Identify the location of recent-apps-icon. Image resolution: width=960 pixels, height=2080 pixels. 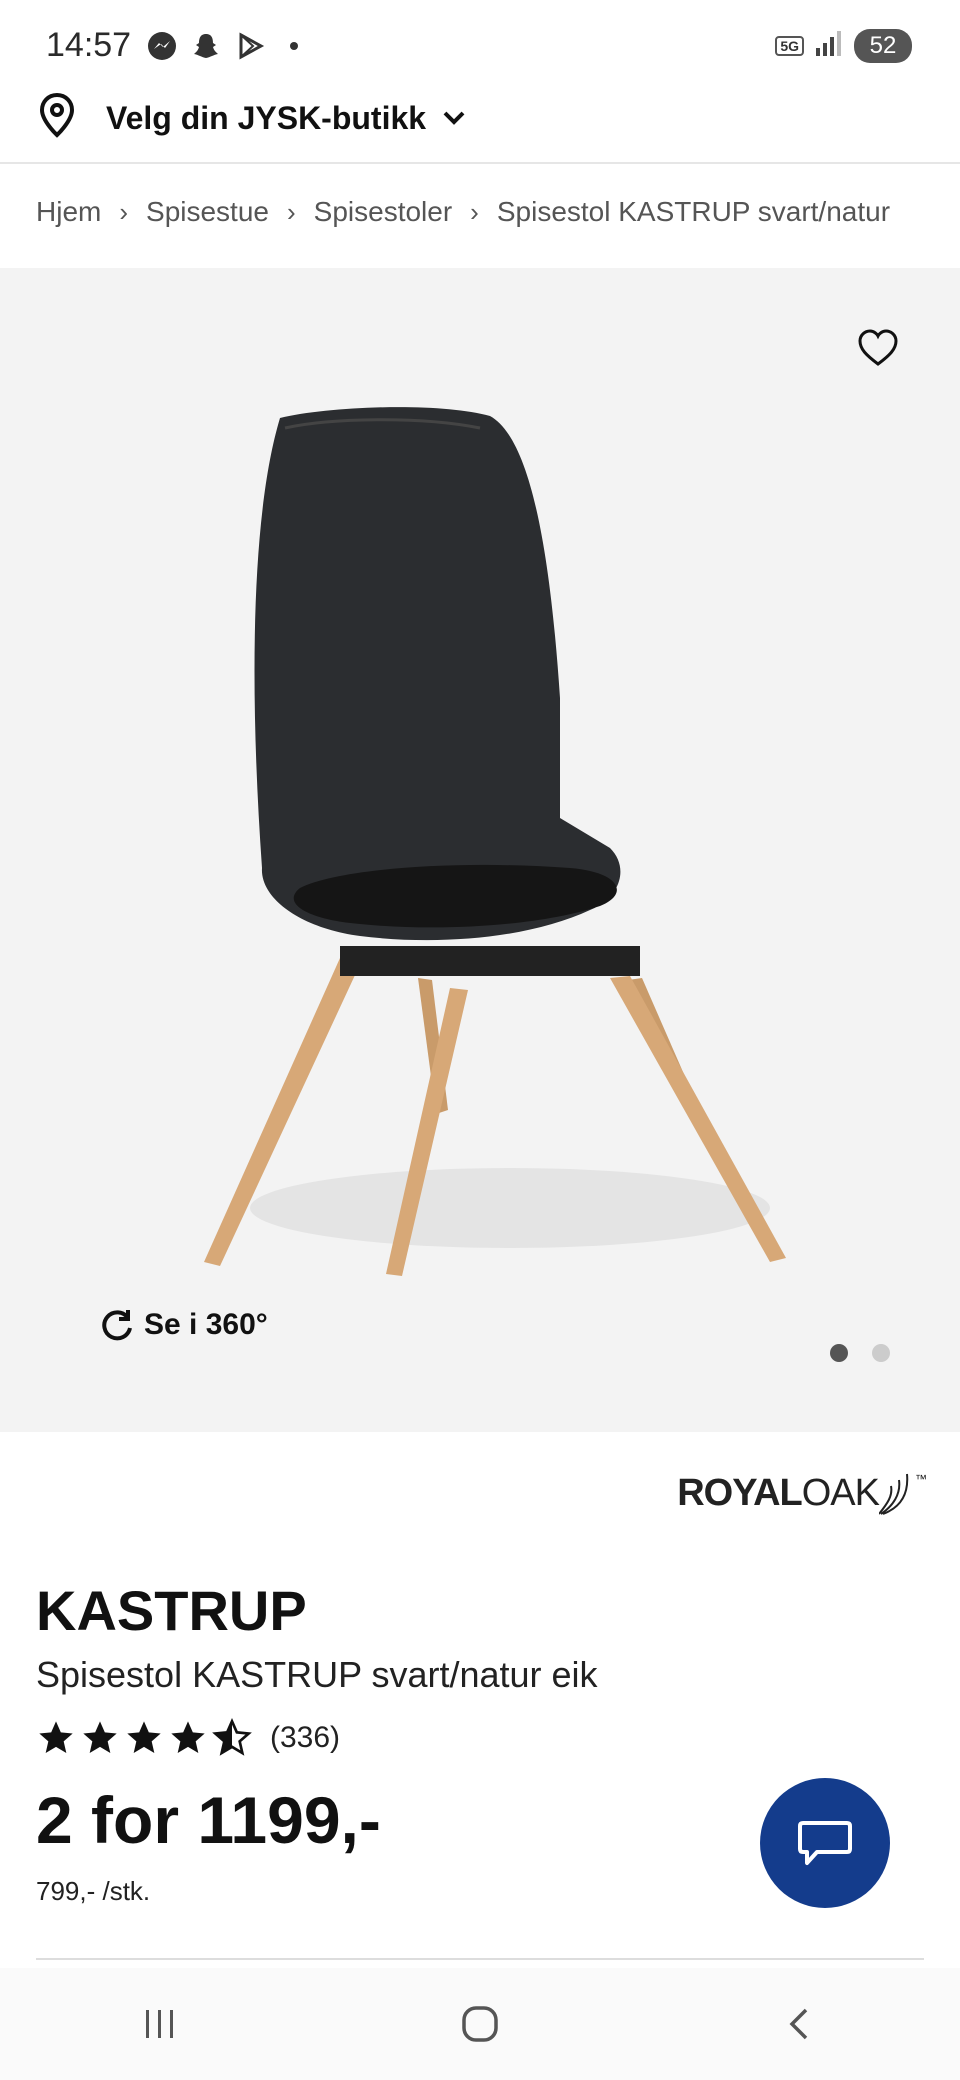
(160, 2024).